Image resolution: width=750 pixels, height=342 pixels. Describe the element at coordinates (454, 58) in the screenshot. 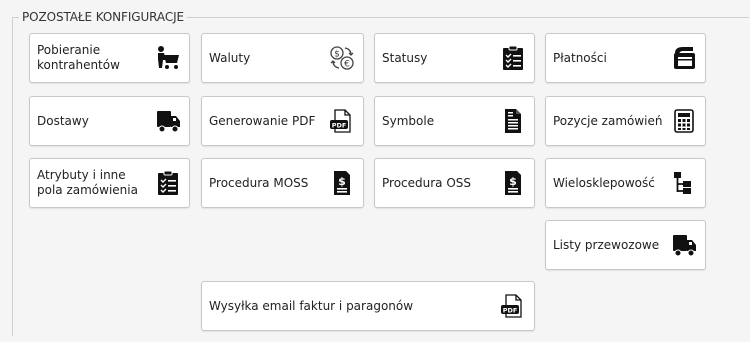

I see `tile-statusy: Statusy` at that location.